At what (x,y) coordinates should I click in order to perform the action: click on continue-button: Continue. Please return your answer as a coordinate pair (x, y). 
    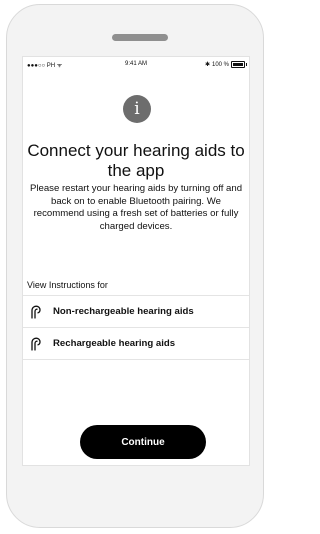
    Looking at the image, I should click on (143, 442).